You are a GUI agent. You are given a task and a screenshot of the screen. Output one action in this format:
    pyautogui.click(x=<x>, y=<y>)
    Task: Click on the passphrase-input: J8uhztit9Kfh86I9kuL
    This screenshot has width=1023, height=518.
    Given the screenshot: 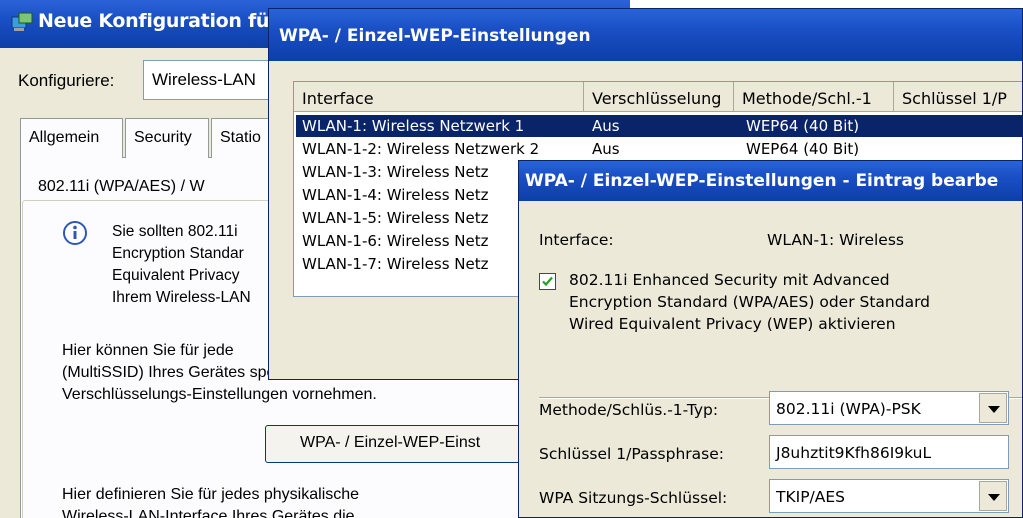 What is the action you would take?
    pyautogui.click(x=889, y=452)
    